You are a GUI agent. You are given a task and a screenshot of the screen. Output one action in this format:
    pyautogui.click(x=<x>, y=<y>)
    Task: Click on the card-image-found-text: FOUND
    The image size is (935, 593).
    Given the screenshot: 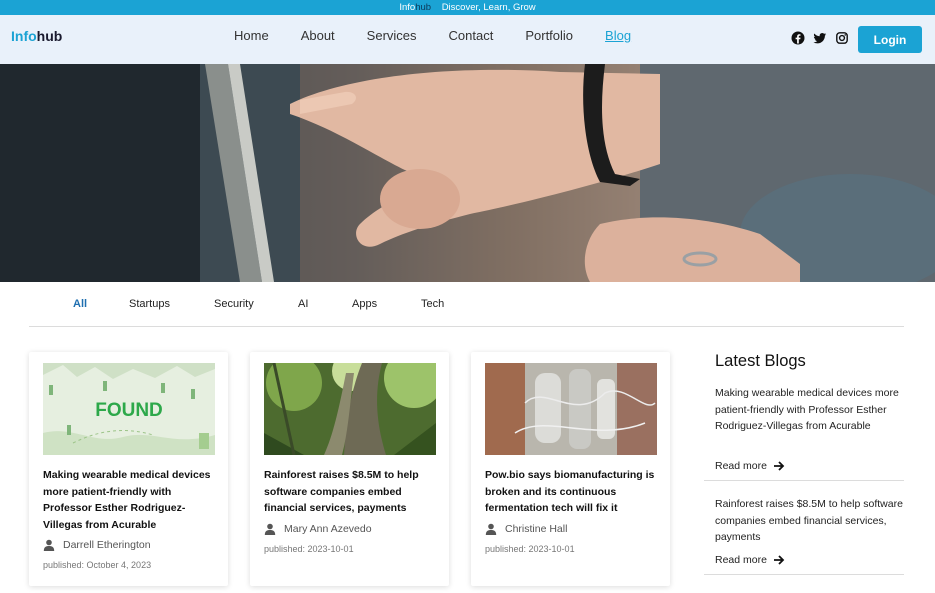 What is the action you would take?
    pyautogui.click(x=129, y=410)
    